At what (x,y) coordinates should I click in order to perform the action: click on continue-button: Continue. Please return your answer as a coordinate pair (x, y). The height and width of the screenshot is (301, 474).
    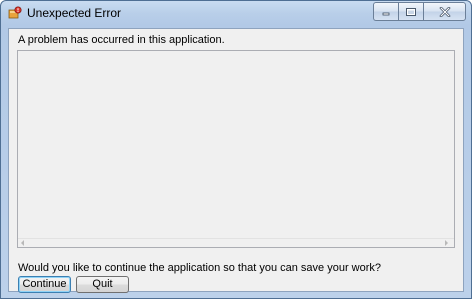
    Looking at the image, I should click on (44, 284).